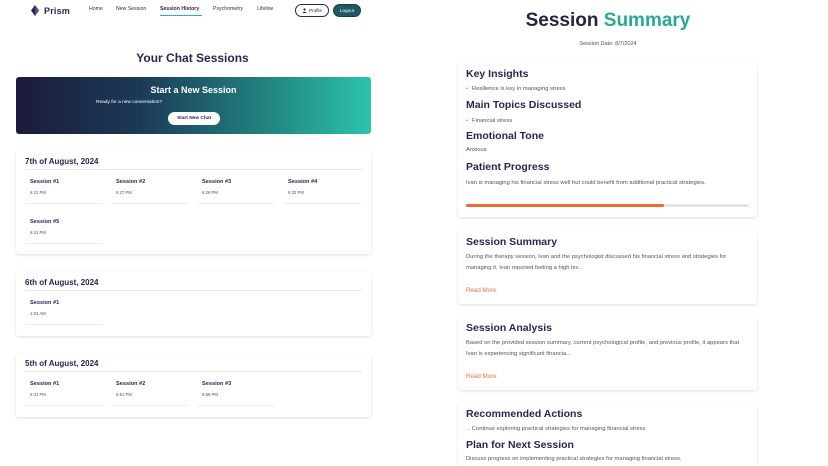 Image resolution: width=828 pixels, height=466 pixels. What do you see at coordinates (505, 136) in the screenshot?
I see `emotional-tone-heading: Emotional Tone` at bounding box center [505, 136].